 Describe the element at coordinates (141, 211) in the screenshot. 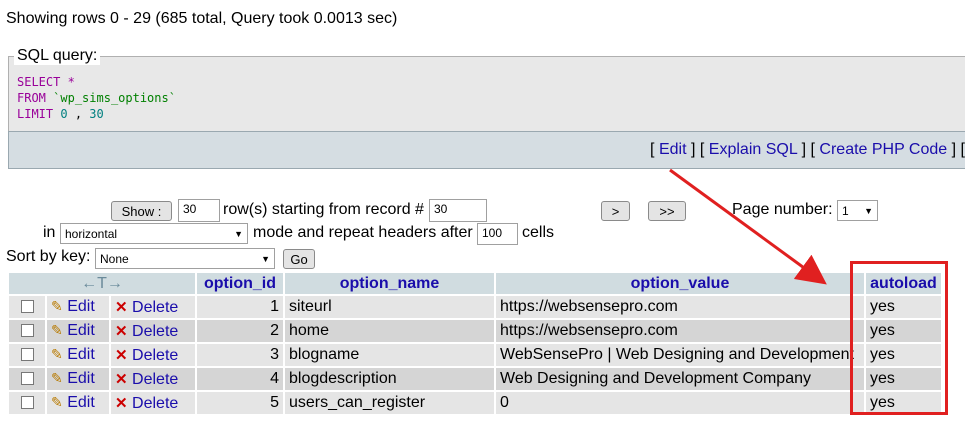

I see `show-button: Show :` at that location.